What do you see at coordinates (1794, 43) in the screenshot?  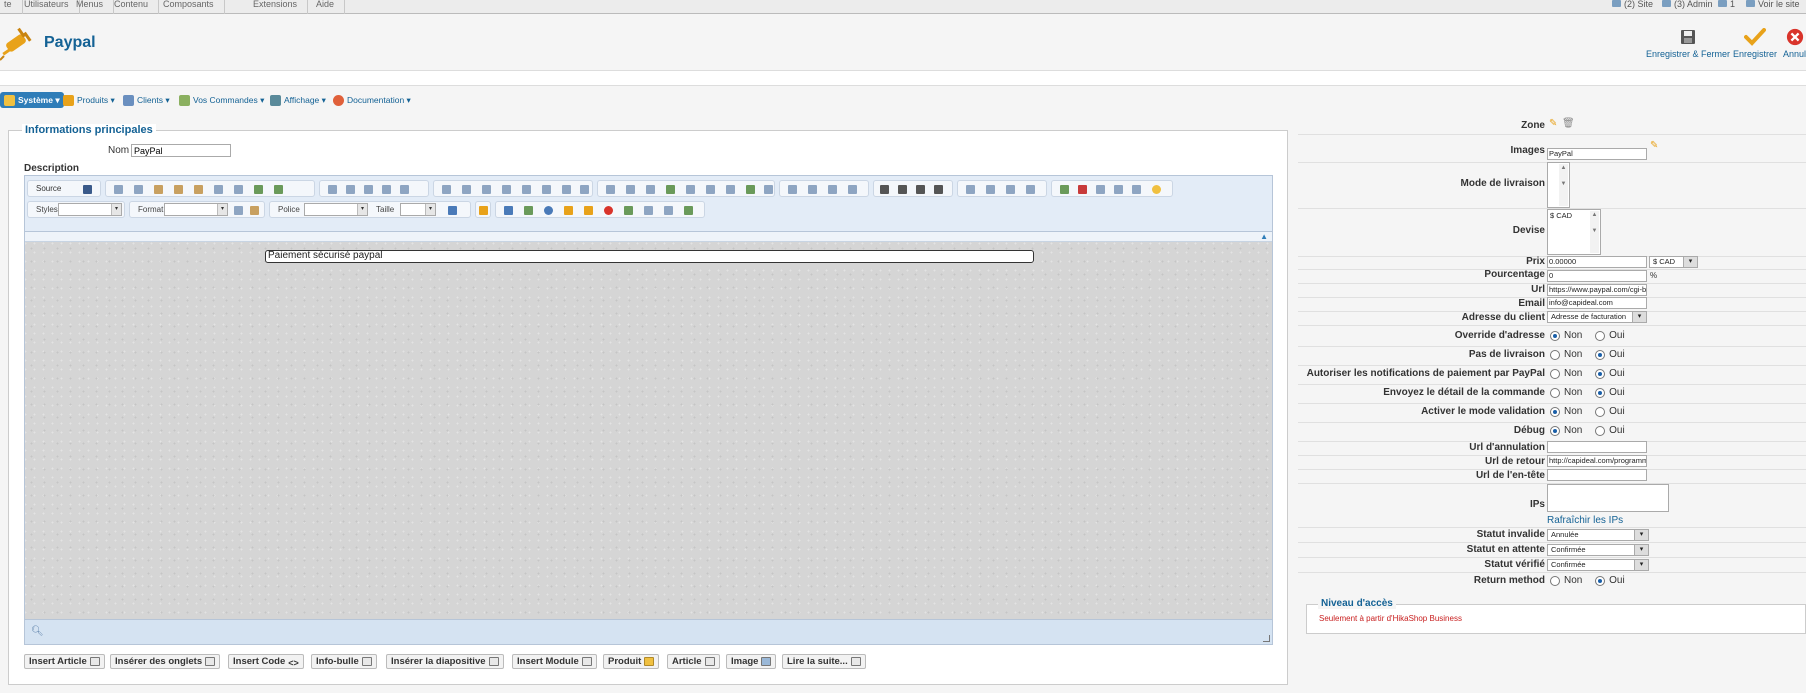 I see `cancel-button: Annul` at bounding box center [1794, 43].